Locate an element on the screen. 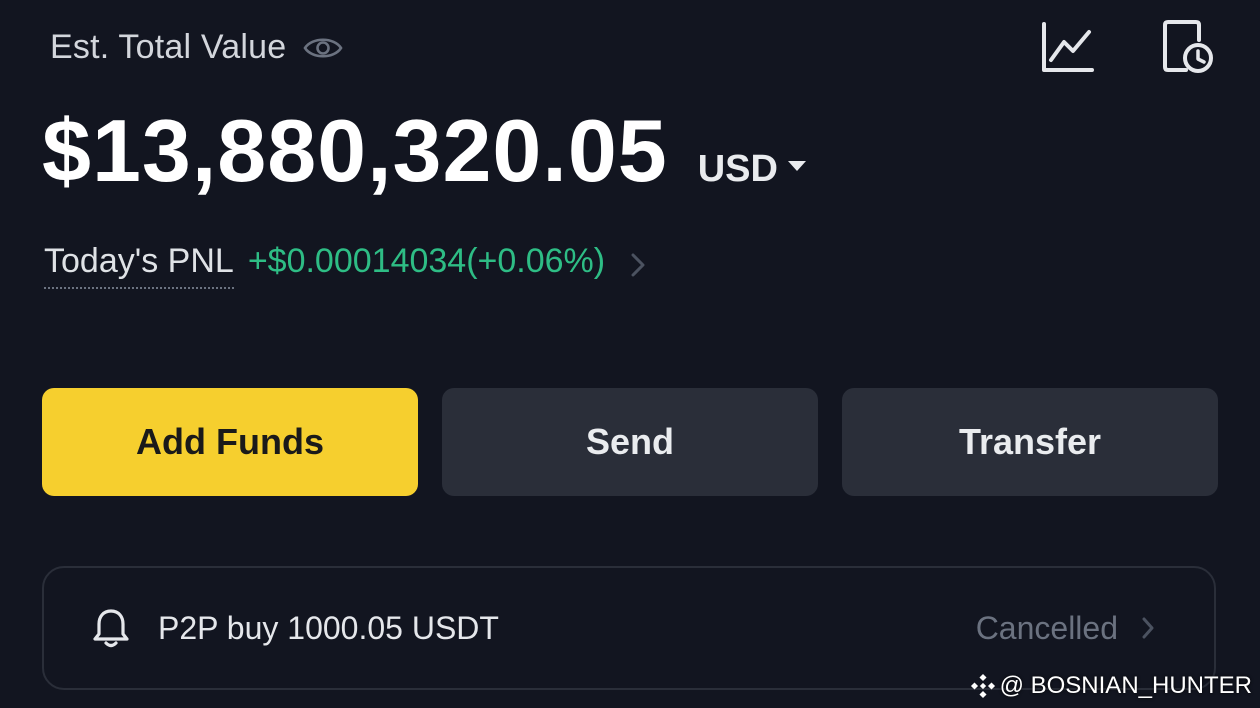 The image size is (1260, 708). balance-row: $13,880,320.05 USD is located at coordinates (424, 151).